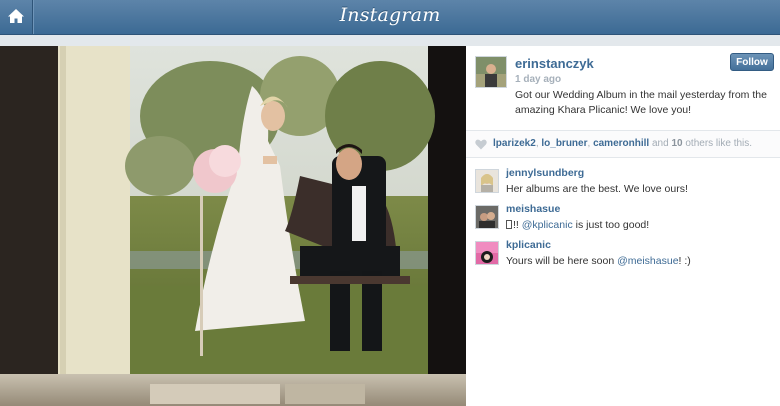 This screenshot has height=406, width=780. I want to click on comment-username: jennylsundberg, so click(545, 173).